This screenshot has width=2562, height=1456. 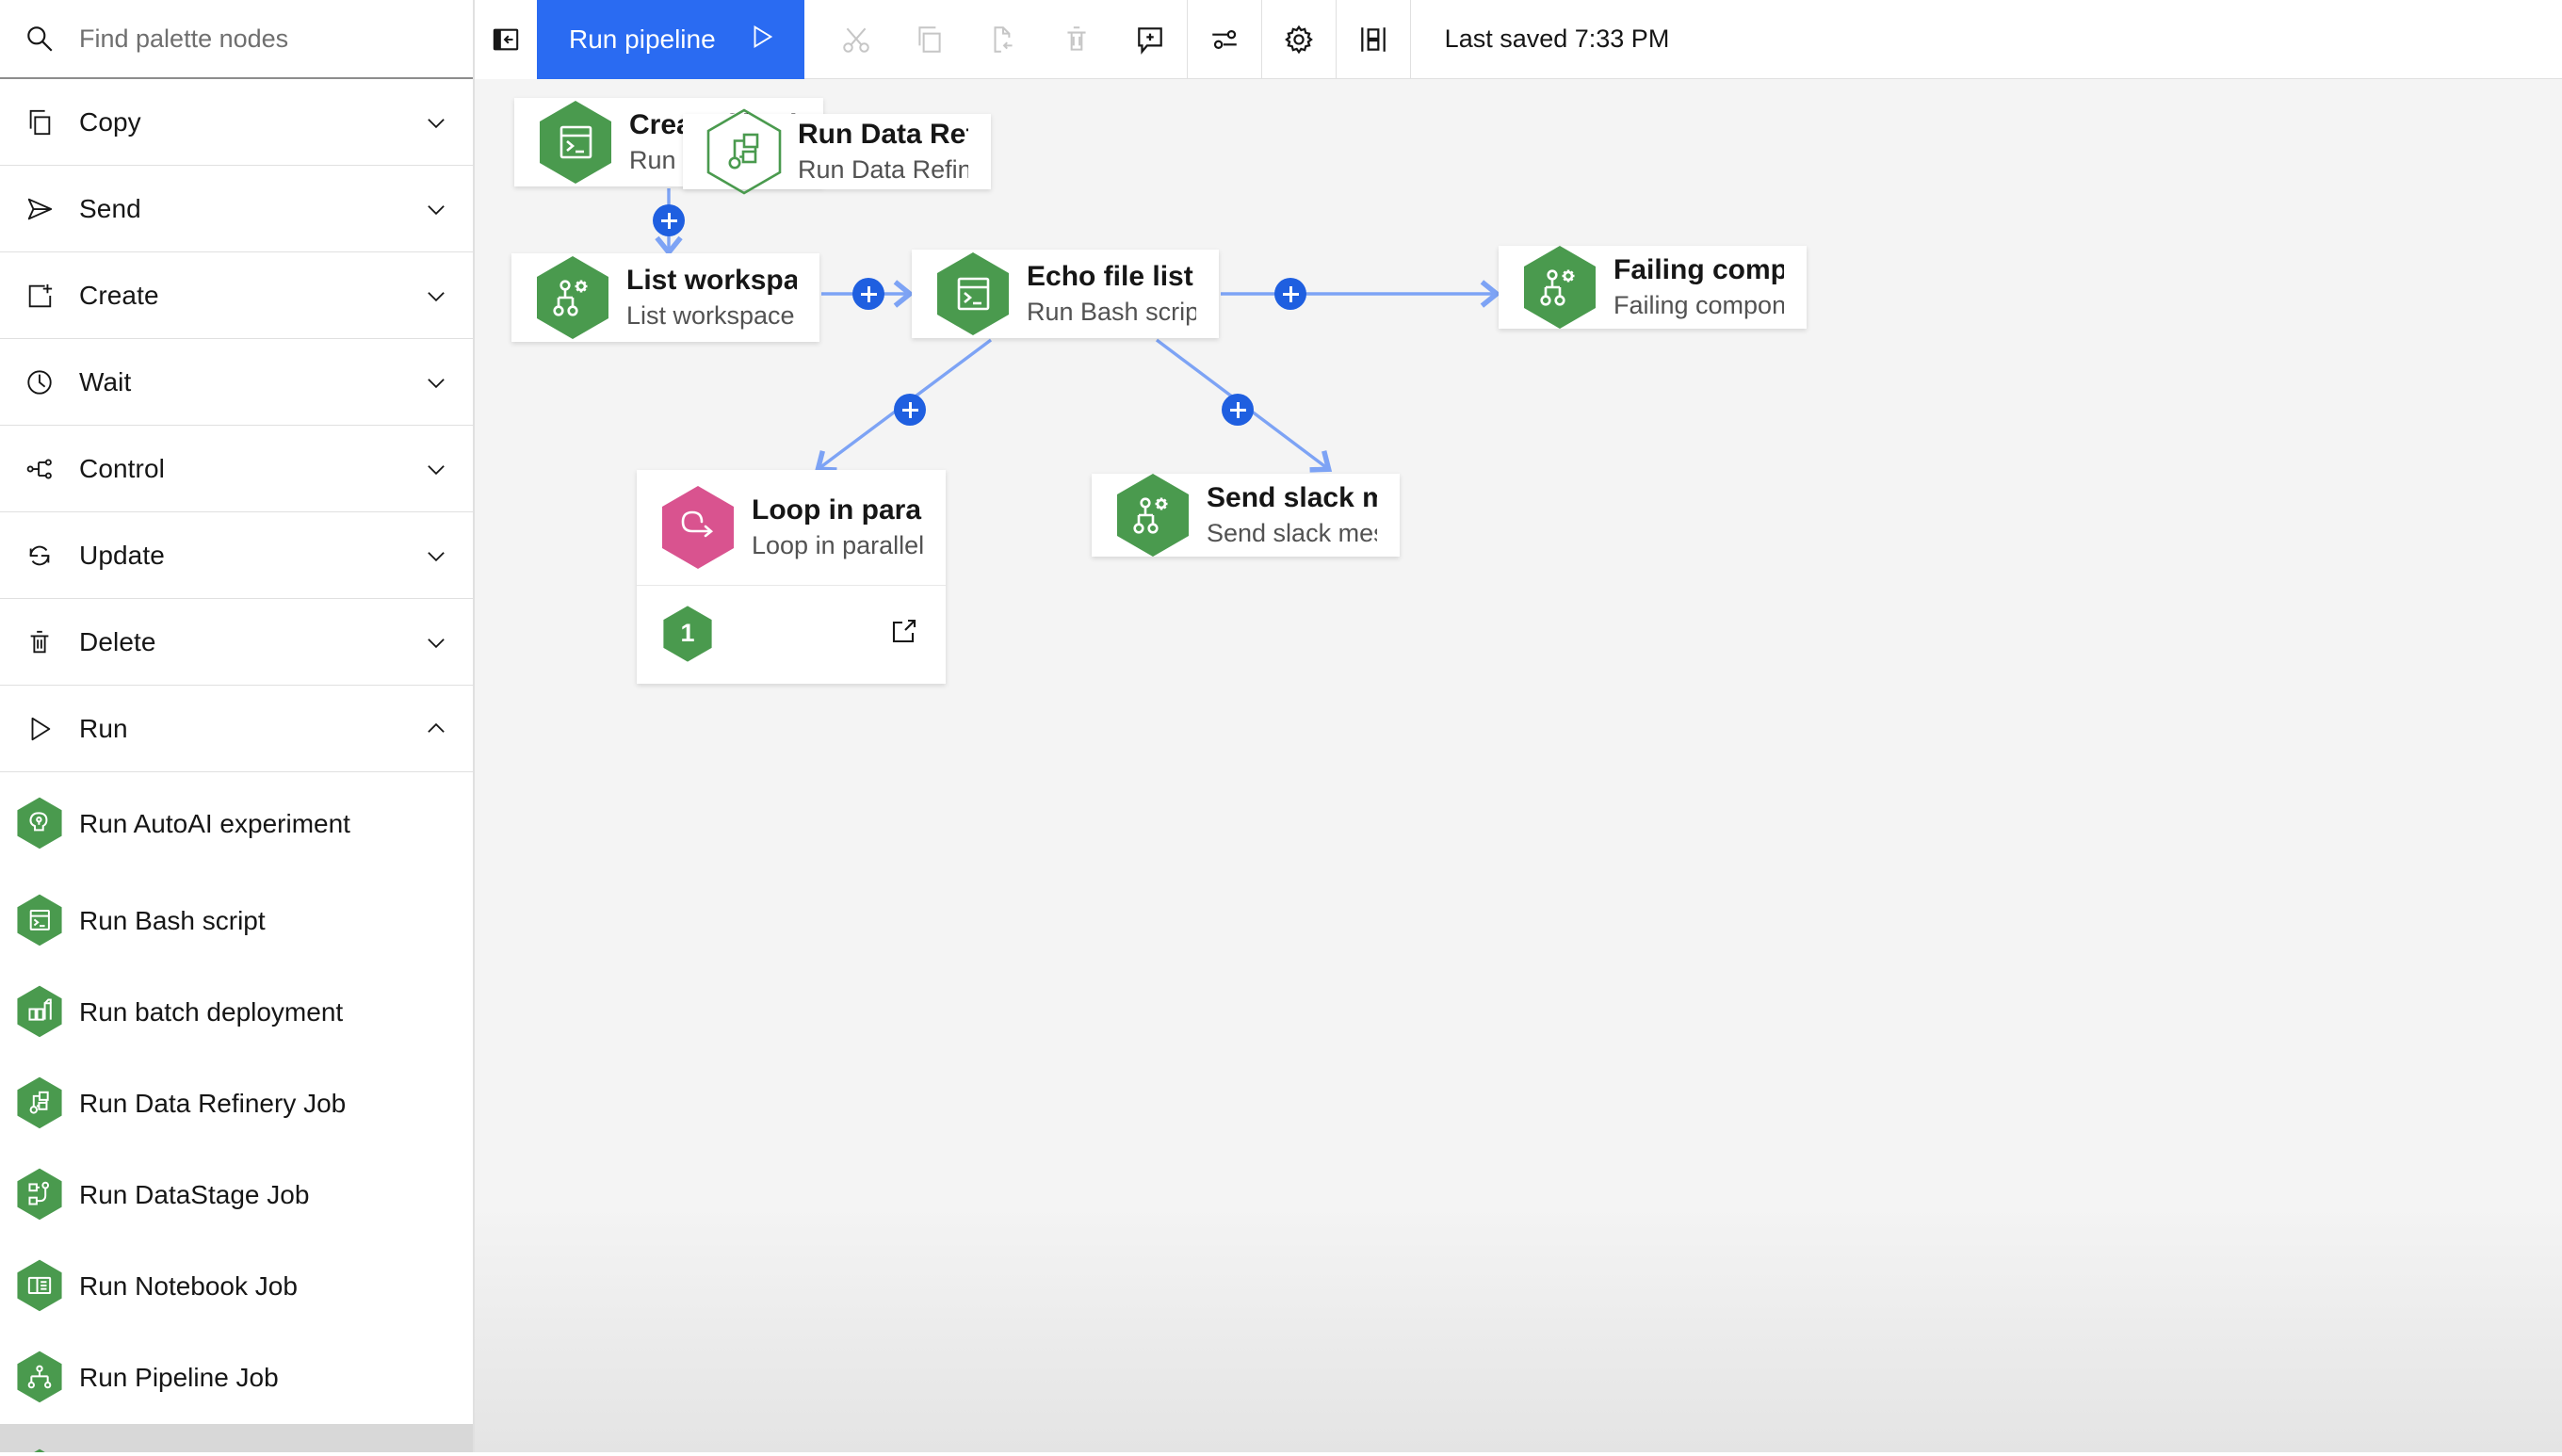 I want to click on palette-category-send: Send, so click(x=237, y=209).